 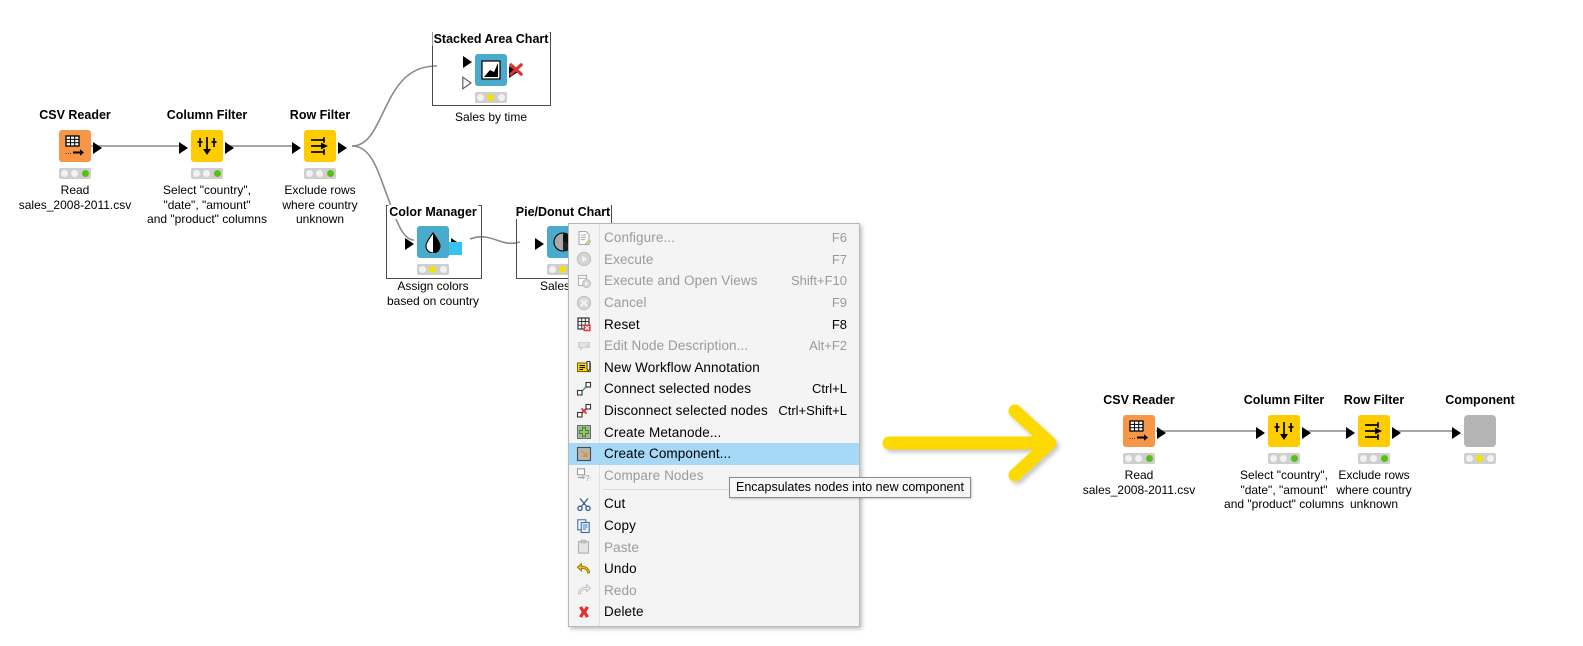 I want to click on menu-item-execute-and-open-views: Execute and Open Views Shift+F10, so click(x=714, y=281).